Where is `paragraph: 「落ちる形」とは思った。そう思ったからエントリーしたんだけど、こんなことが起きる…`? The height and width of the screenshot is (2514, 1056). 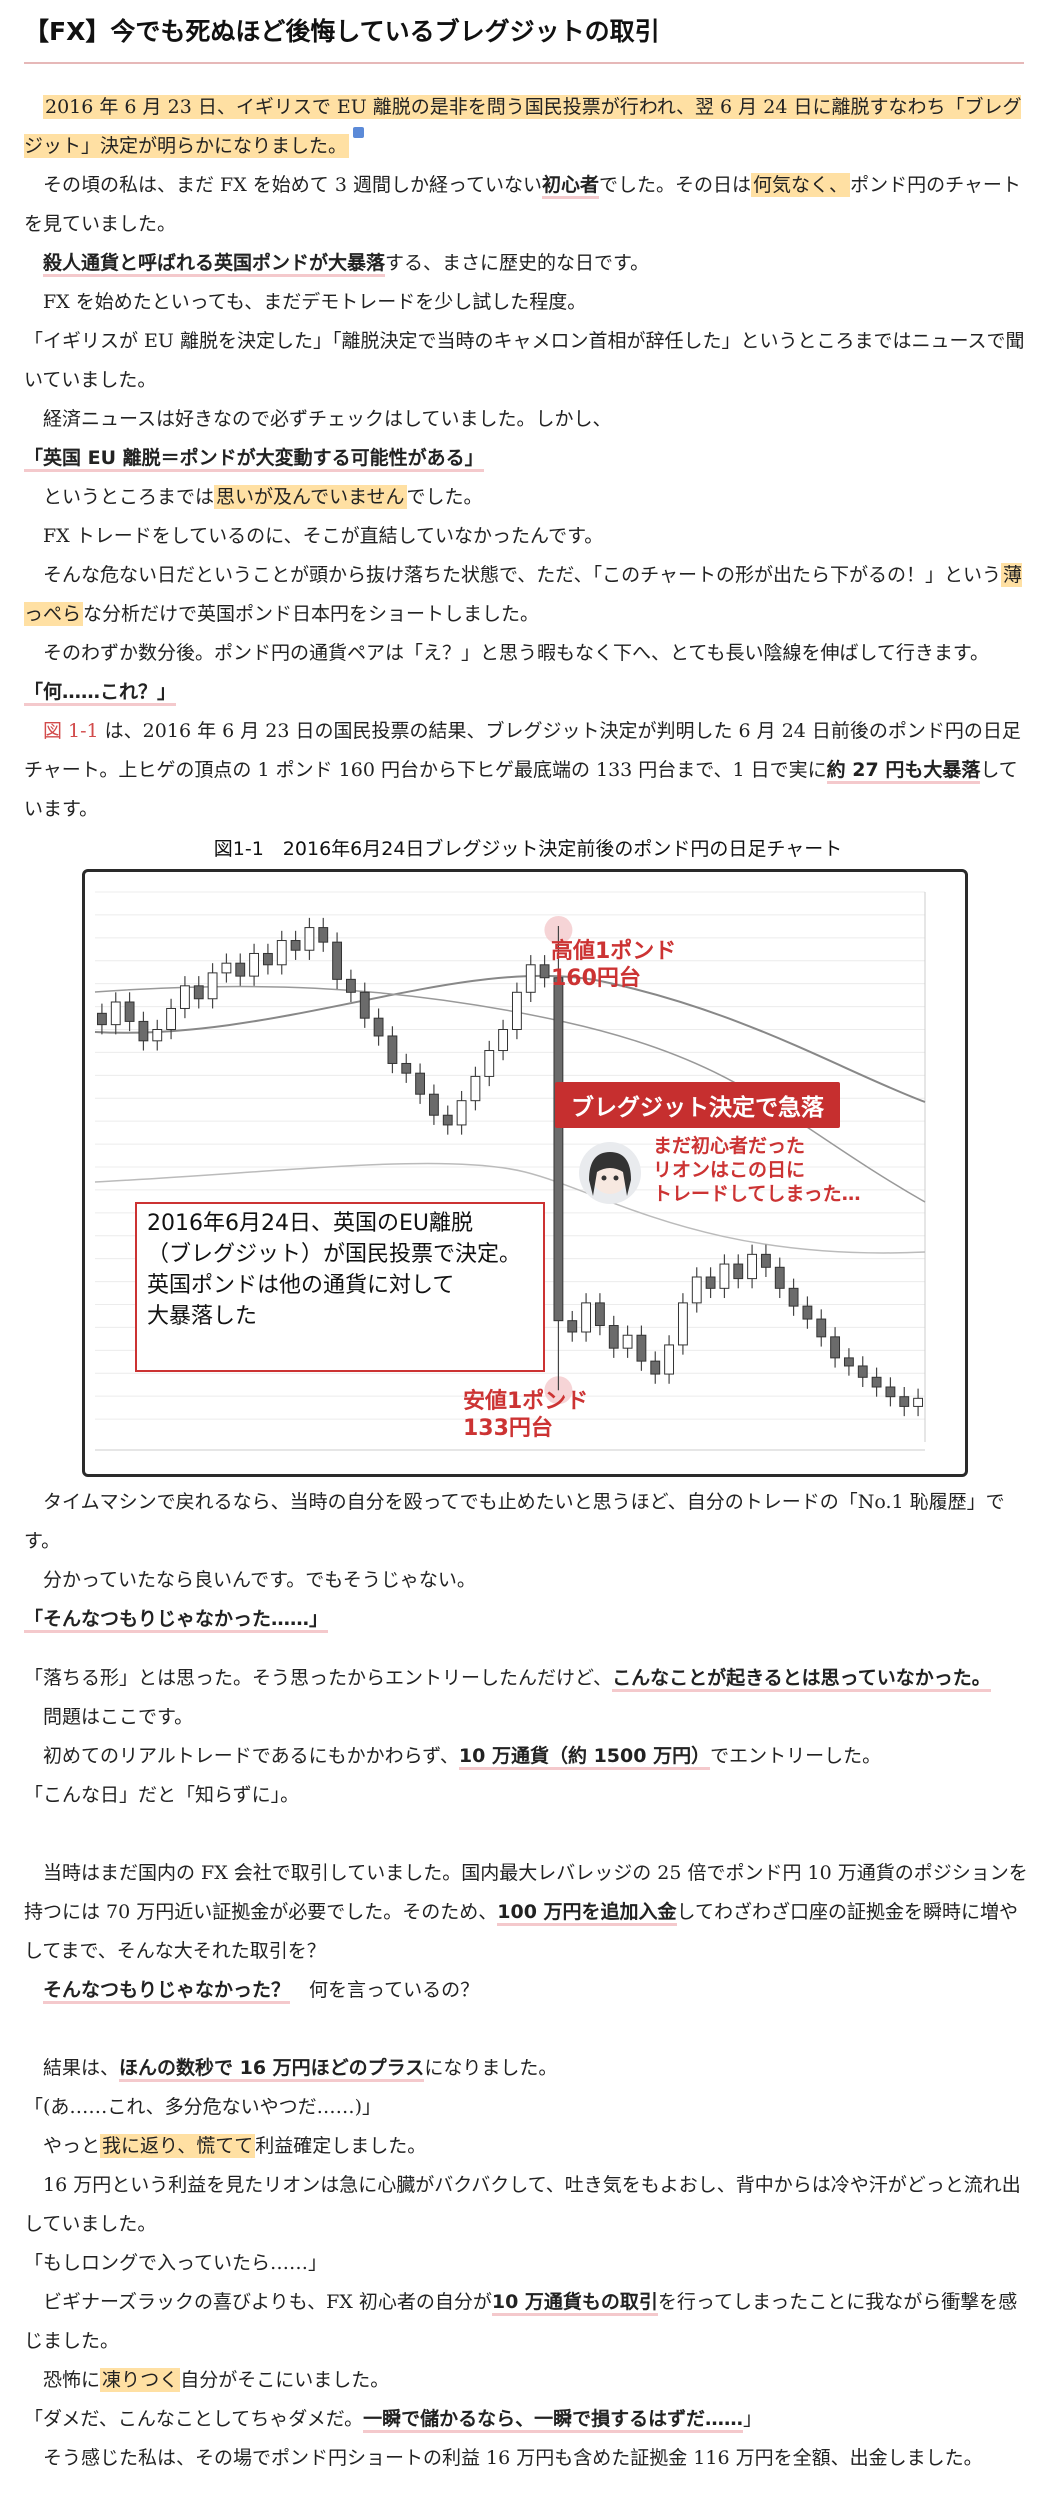
paragraph: 「落ちる形」とは思った。そう思ったからエントリーしたんだけど、こんなことが起きる… is located at coordinates (528, 1678).